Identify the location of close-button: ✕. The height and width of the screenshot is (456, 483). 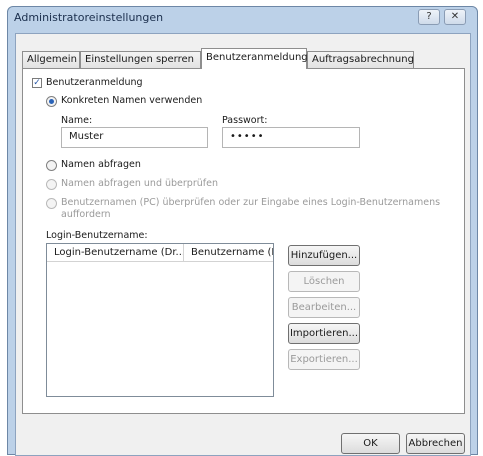
(455, 17).